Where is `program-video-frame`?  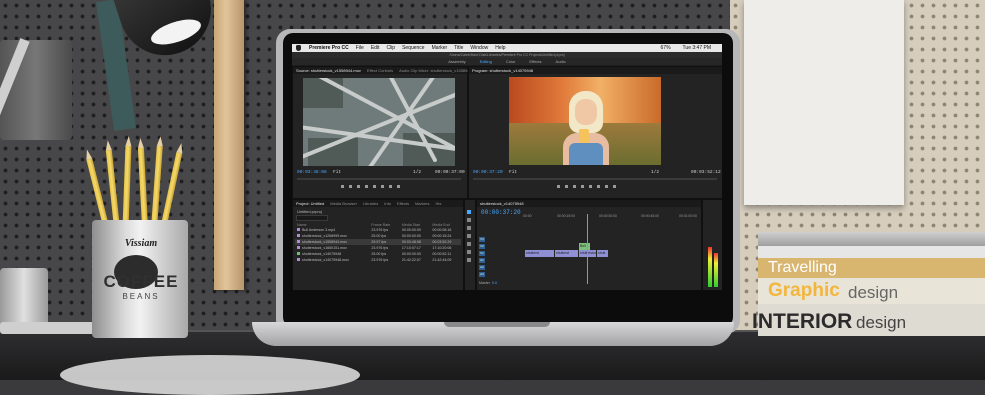
program-video-frame is located at coordinates (585, 121).